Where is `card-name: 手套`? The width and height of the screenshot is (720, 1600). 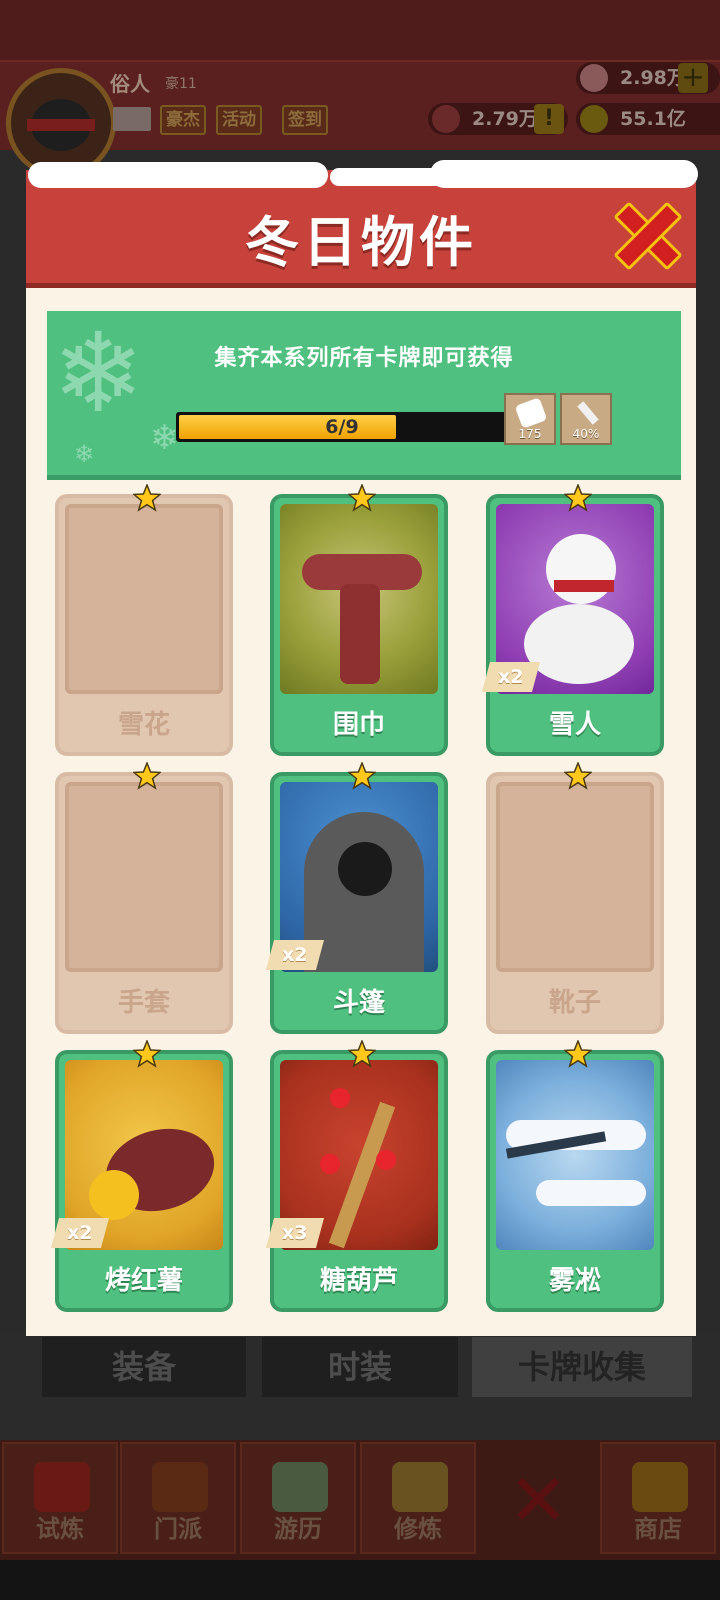 card-name: 手套 is located at coordinates (143, 1003).